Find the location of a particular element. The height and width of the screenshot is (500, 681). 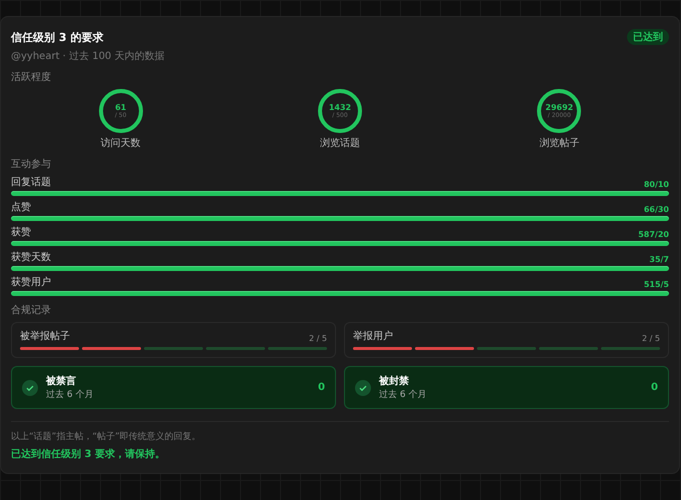

status-title: 被禁言 is located at coordinates (61, 381).